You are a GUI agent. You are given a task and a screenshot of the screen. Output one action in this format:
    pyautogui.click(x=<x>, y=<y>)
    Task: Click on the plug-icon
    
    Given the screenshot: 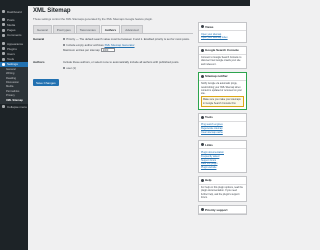 What is the action you would take?
    pyautogui.click(x=3, y=49)
    